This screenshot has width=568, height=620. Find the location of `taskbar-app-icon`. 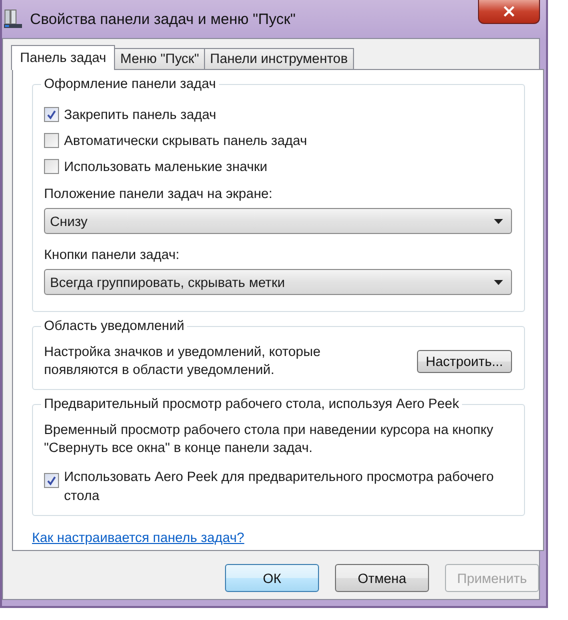

taskbar-app-icon is located at coordinates (13, 19).